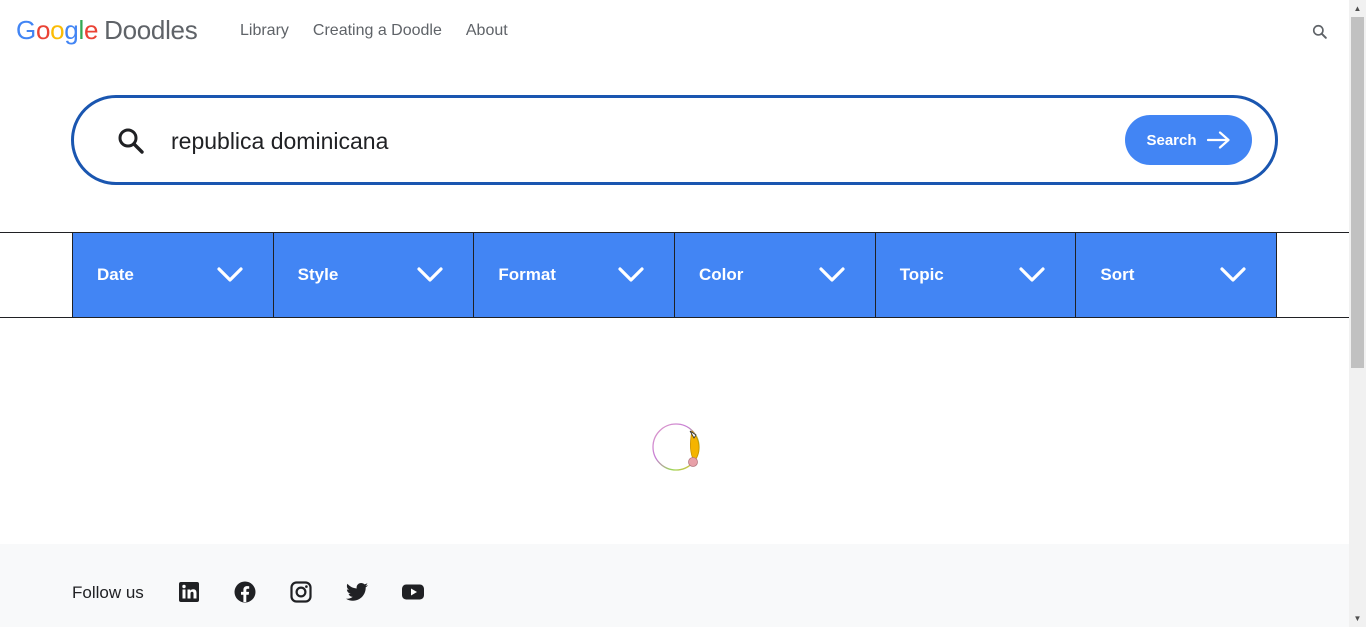 The height and width of the screenshot is (627, 1366). Describe the element at coordinates (975, 275) in the screenshot. I see `filter-topic: Topic` at that location.